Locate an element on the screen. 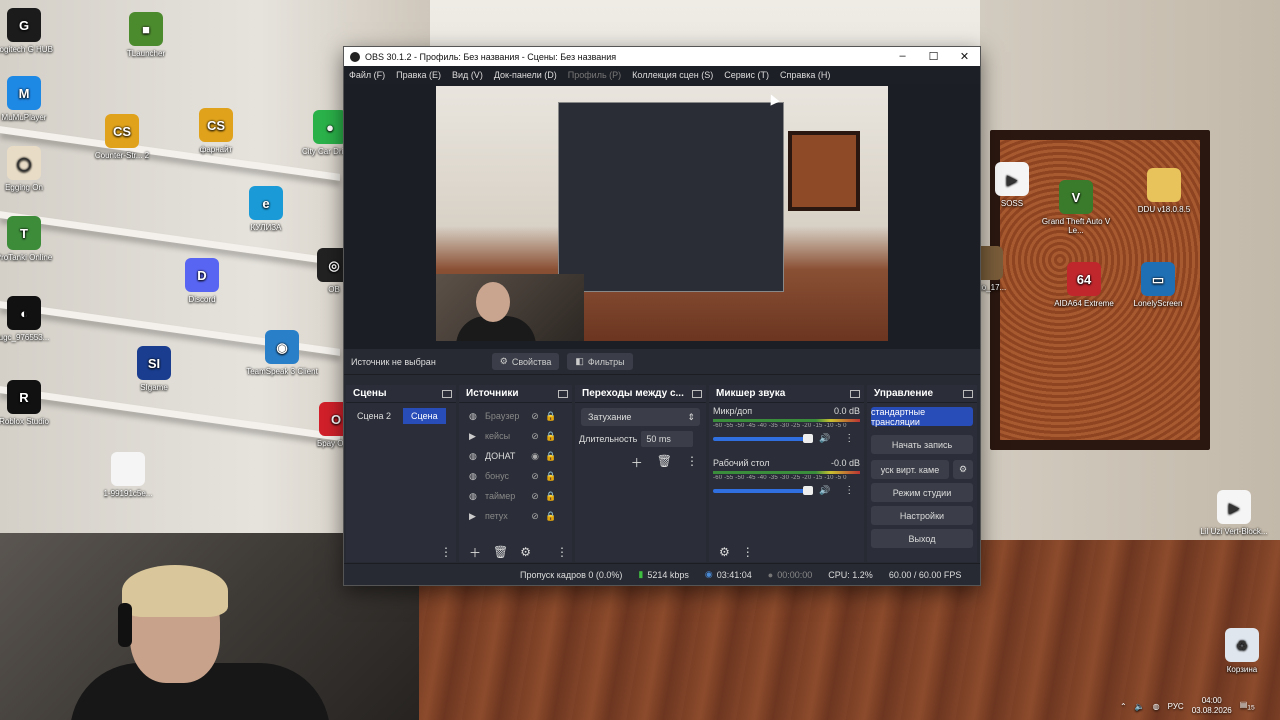 The image size is (1280, 720). desktop-shortcut: CS фарнайт is located at coordinates (216, 131).